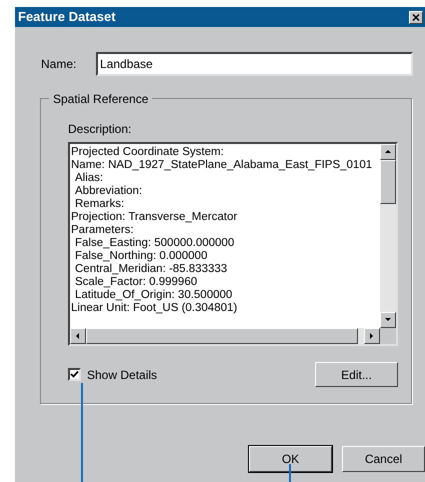  I want to click on scroll-up-button, so click(388, 152).